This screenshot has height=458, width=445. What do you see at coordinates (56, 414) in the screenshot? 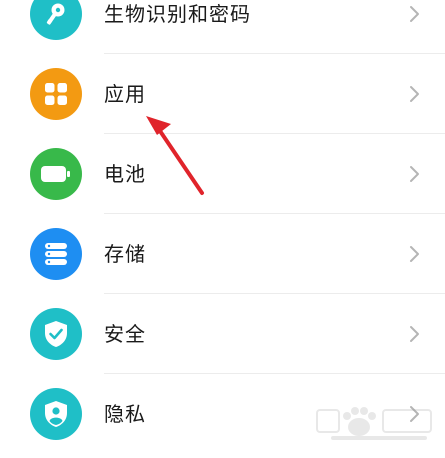
I see `privacy-shield-icon` at bounding box center [56, 414].